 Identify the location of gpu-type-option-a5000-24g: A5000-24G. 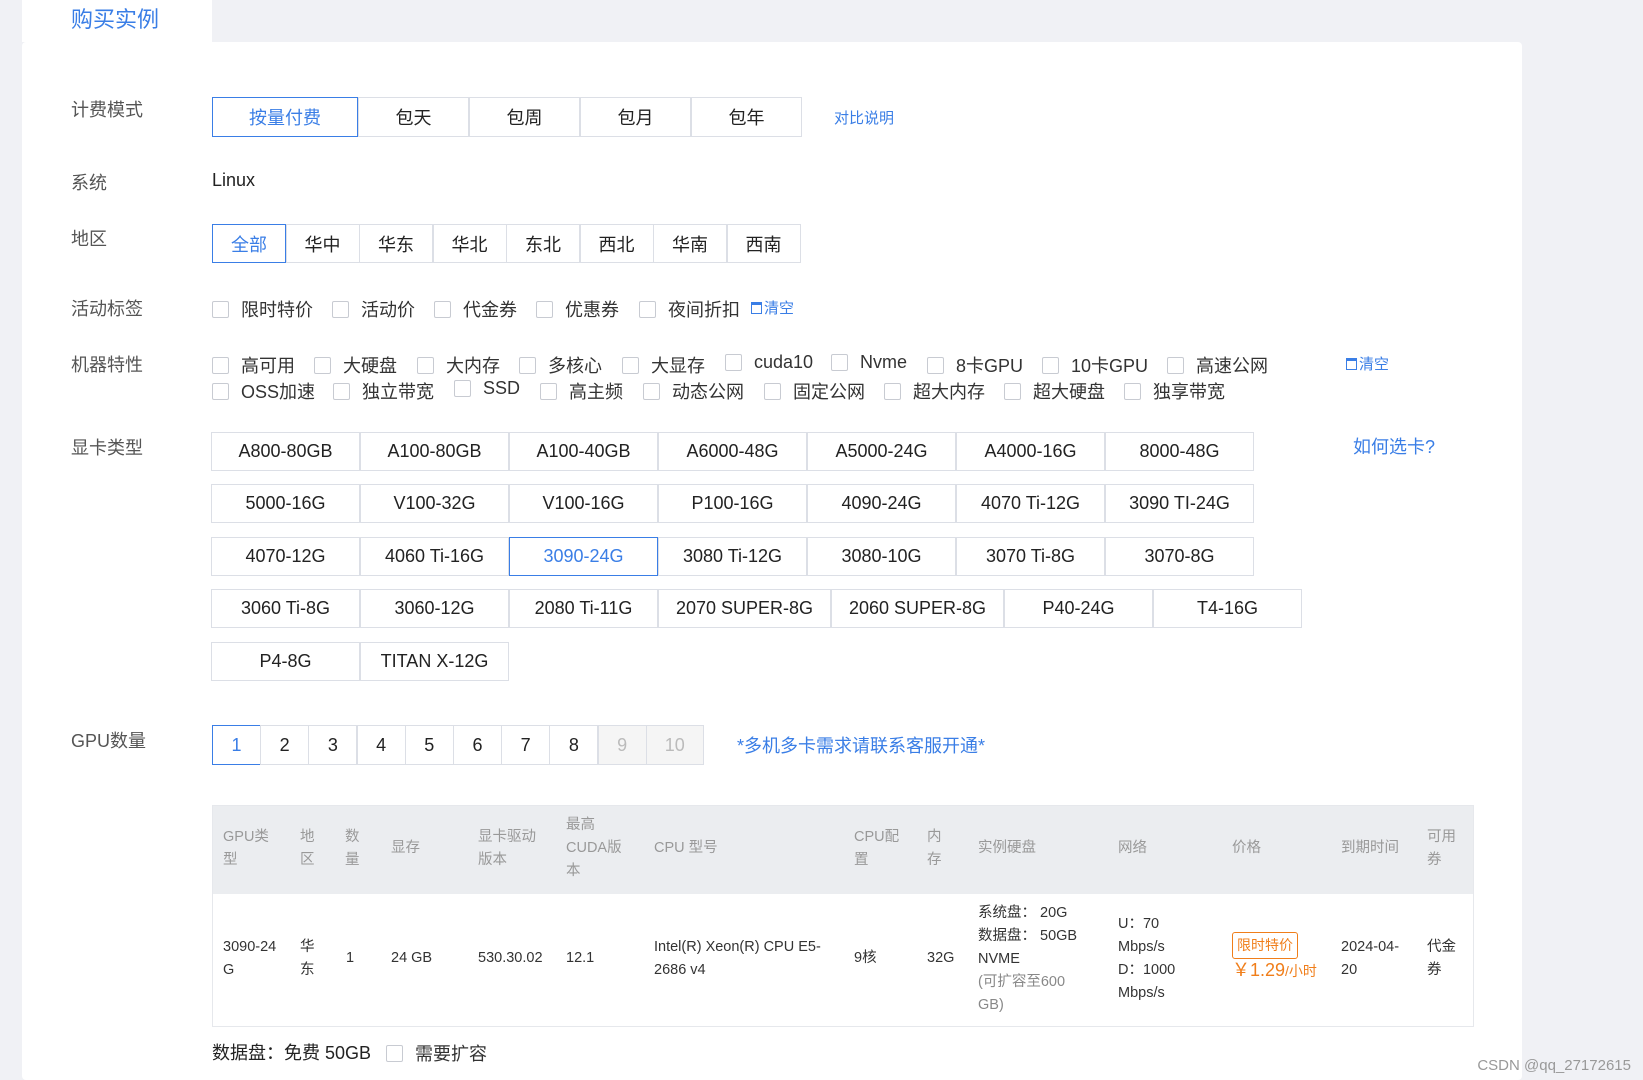
(881, 451).